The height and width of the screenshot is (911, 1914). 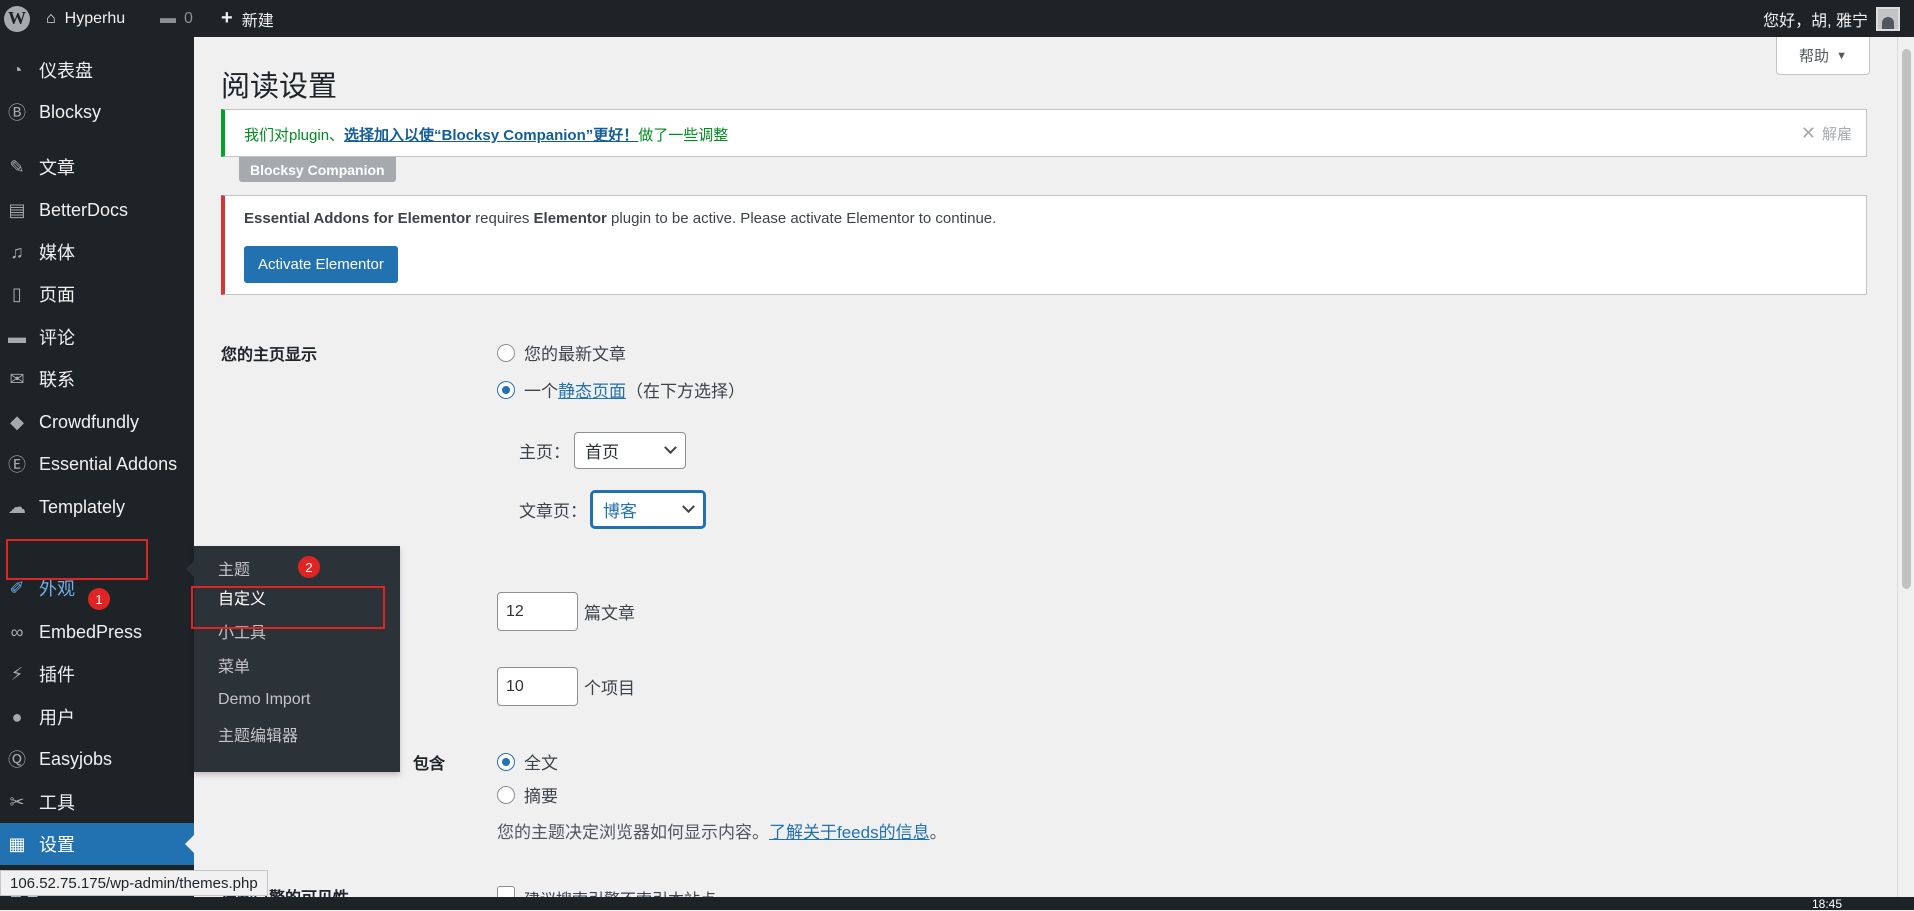 What do you see at coordinates (17, 760) in the screenshot?
I see `easyjobs-icon: Ⓠ` at bounding box center [17, 760].